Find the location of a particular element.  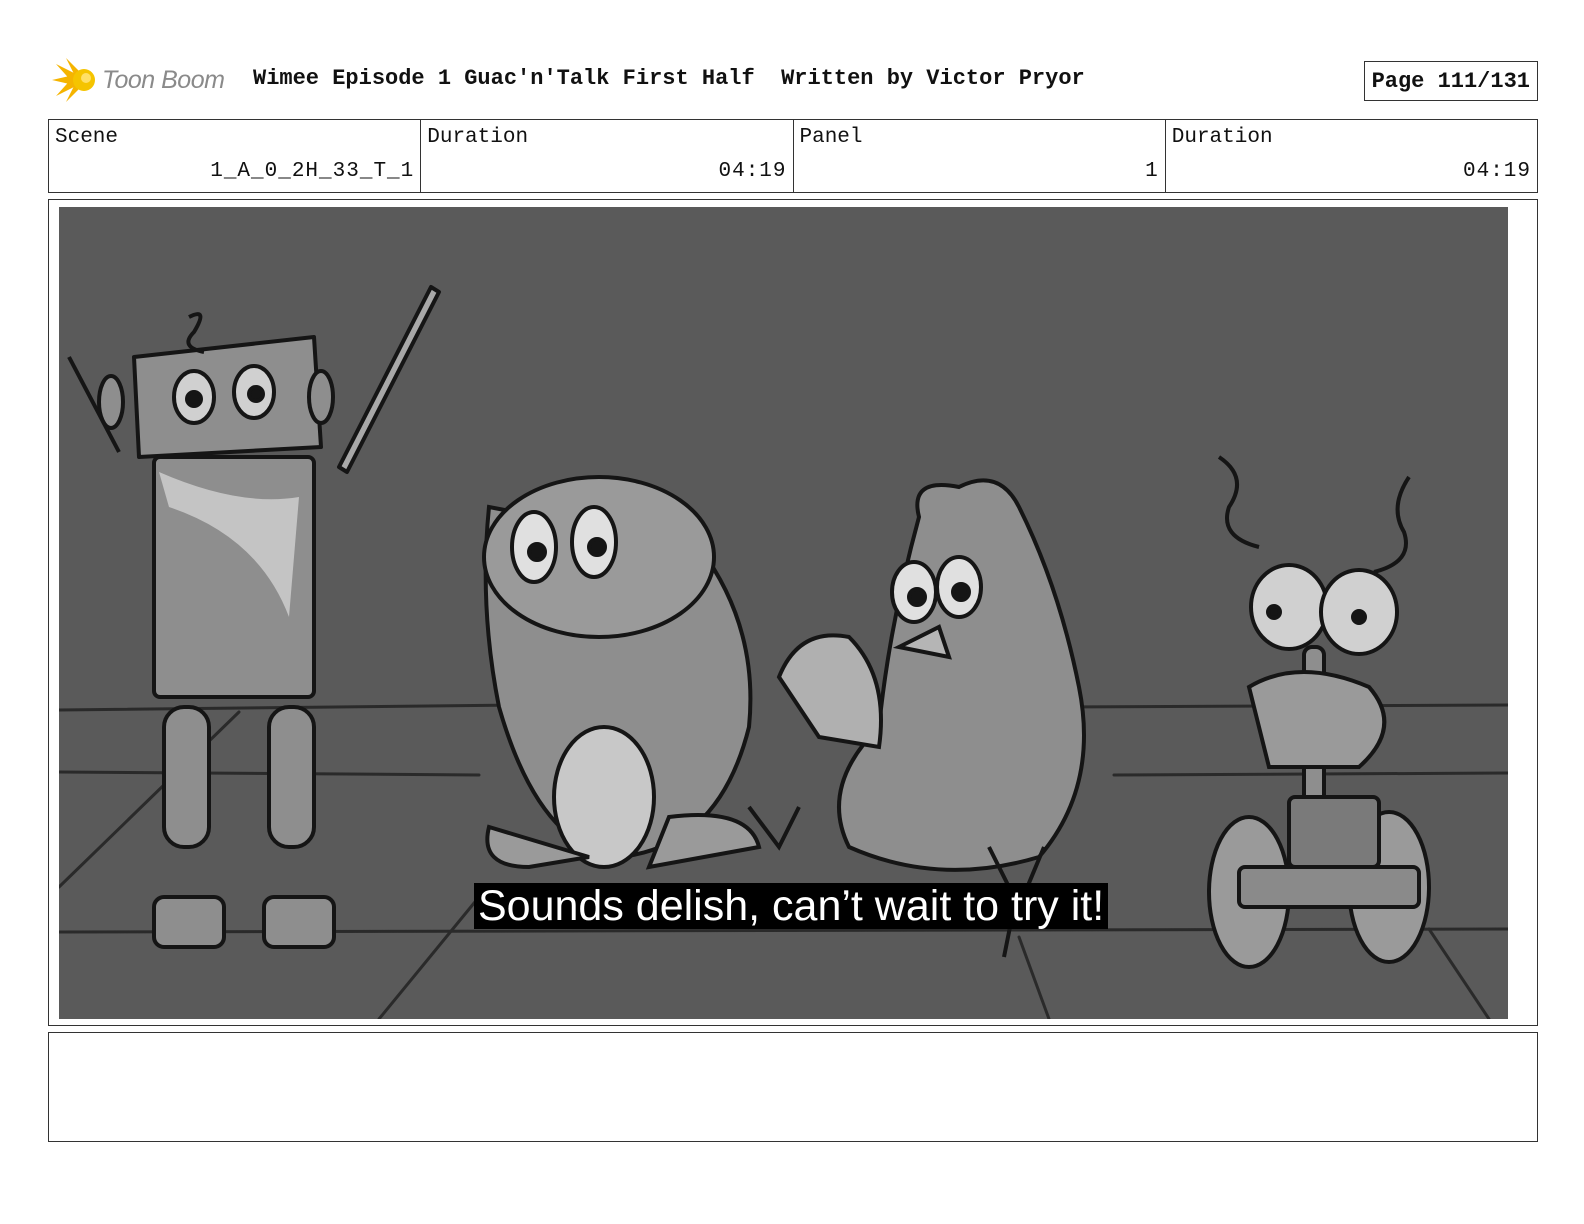

dialogue-subtitle: Sounds delish, can’t wait to try it! is located at coordinates (791, 906).